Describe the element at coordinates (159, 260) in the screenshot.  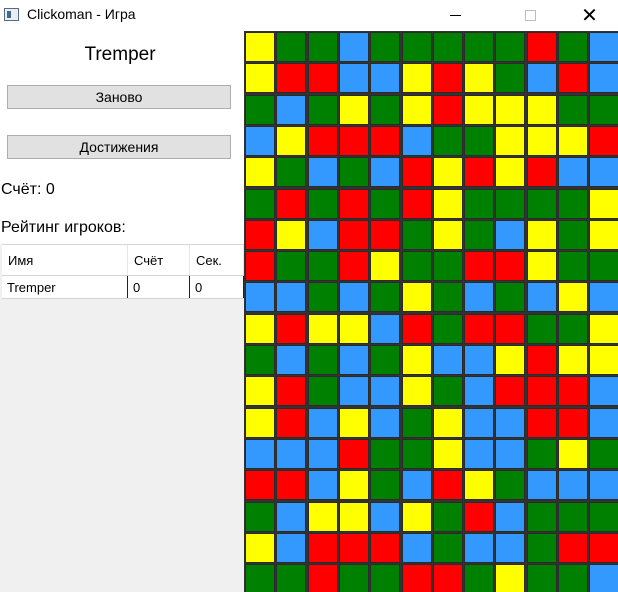
I see `column-header-score: Счёт` at that location.